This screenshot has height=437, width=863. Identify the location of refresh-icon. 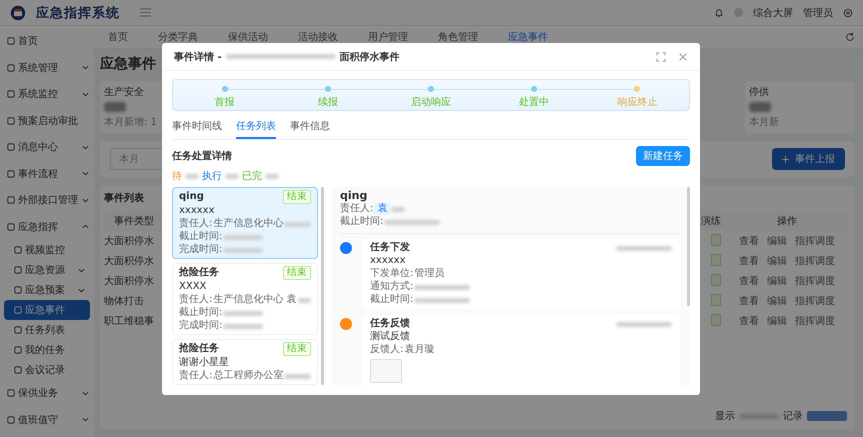
(850, 37).